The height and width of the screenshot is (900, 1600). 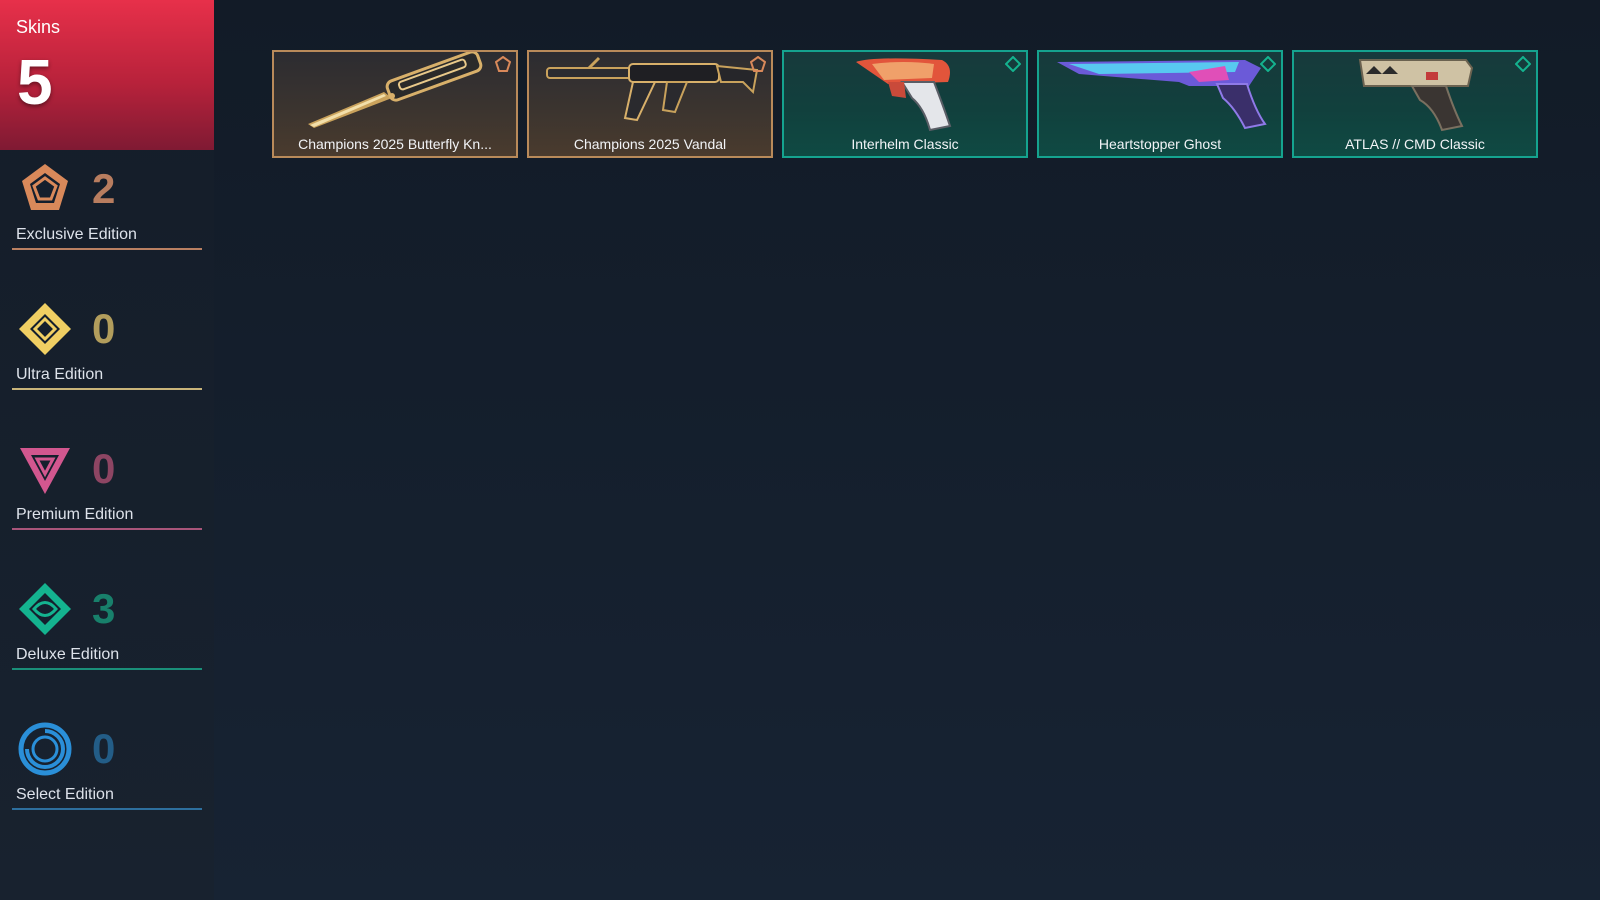 What do you see at coordinates (652, 89) in the screenshot?
I see `vandal-rifle-art` at bounding box center [652, 89].